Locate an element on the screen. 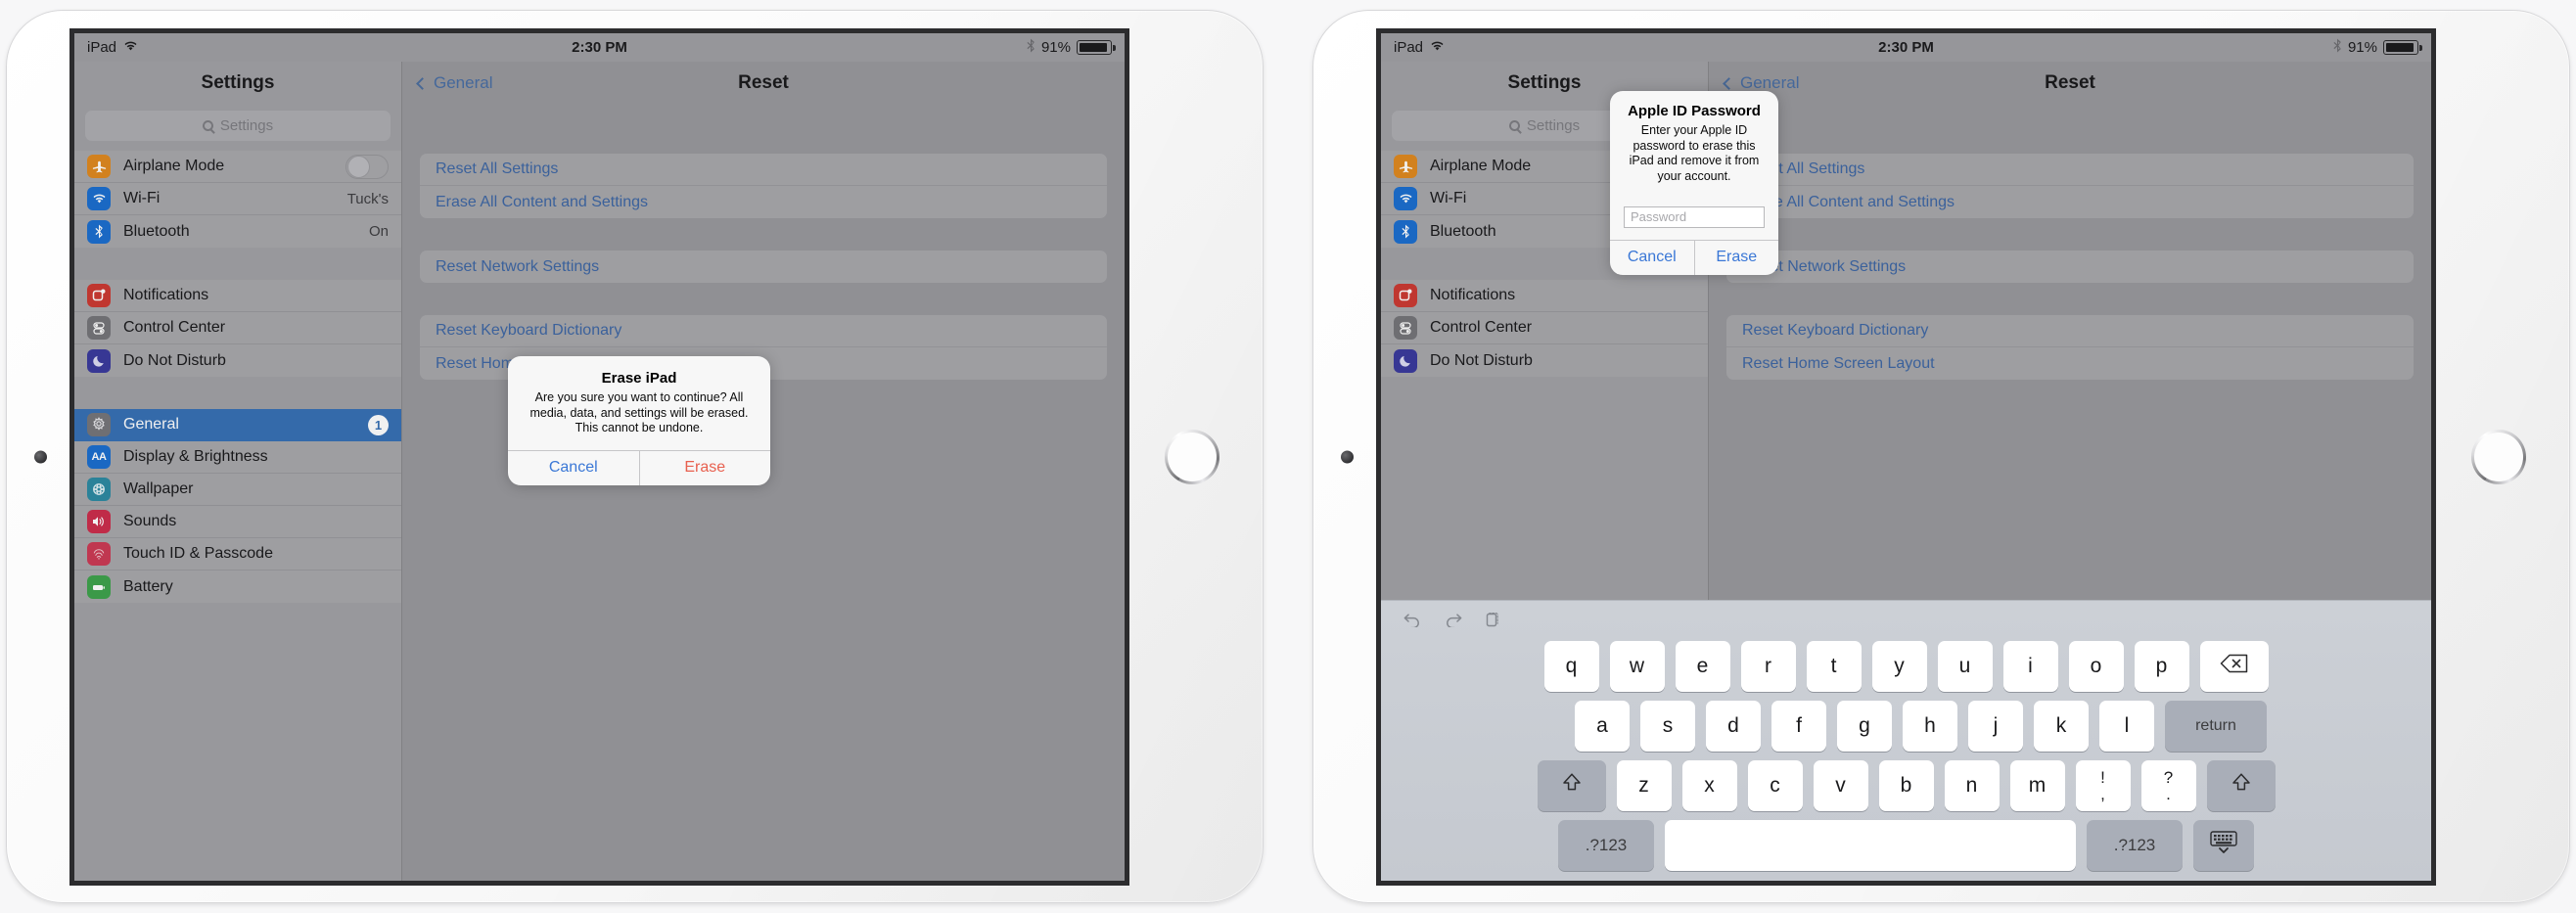 This screenshot has height=913, width=2576. password-input: Password is located at coordinates (1694, 216).